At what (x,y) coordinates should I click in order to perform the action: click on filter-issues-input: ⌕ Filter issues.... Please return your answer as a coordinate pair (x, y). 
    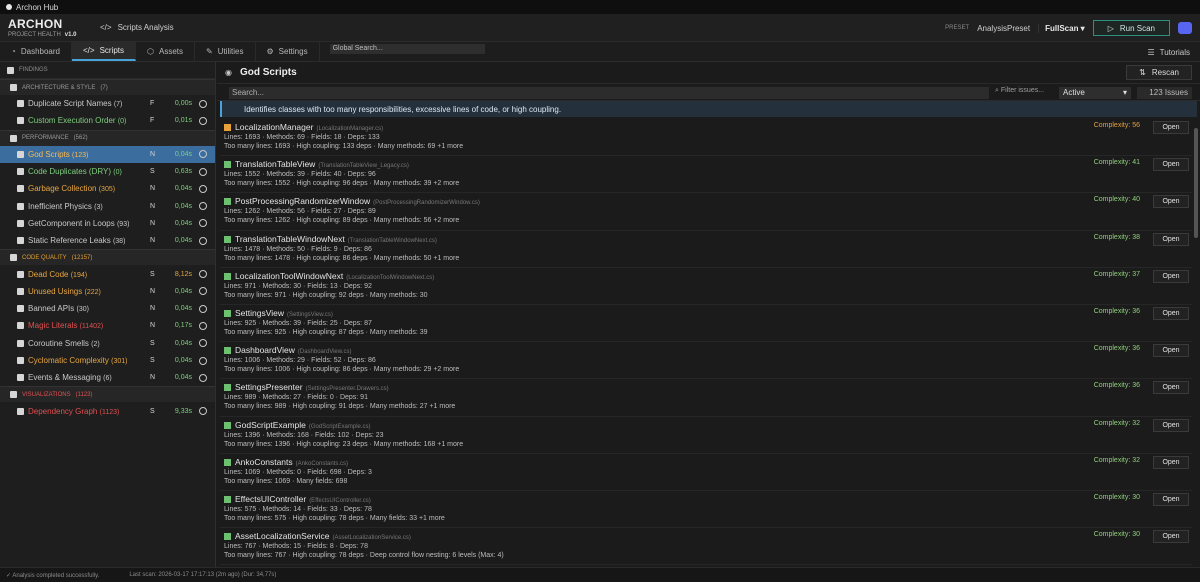
    Looking at the image, I should click on (1019, 91).